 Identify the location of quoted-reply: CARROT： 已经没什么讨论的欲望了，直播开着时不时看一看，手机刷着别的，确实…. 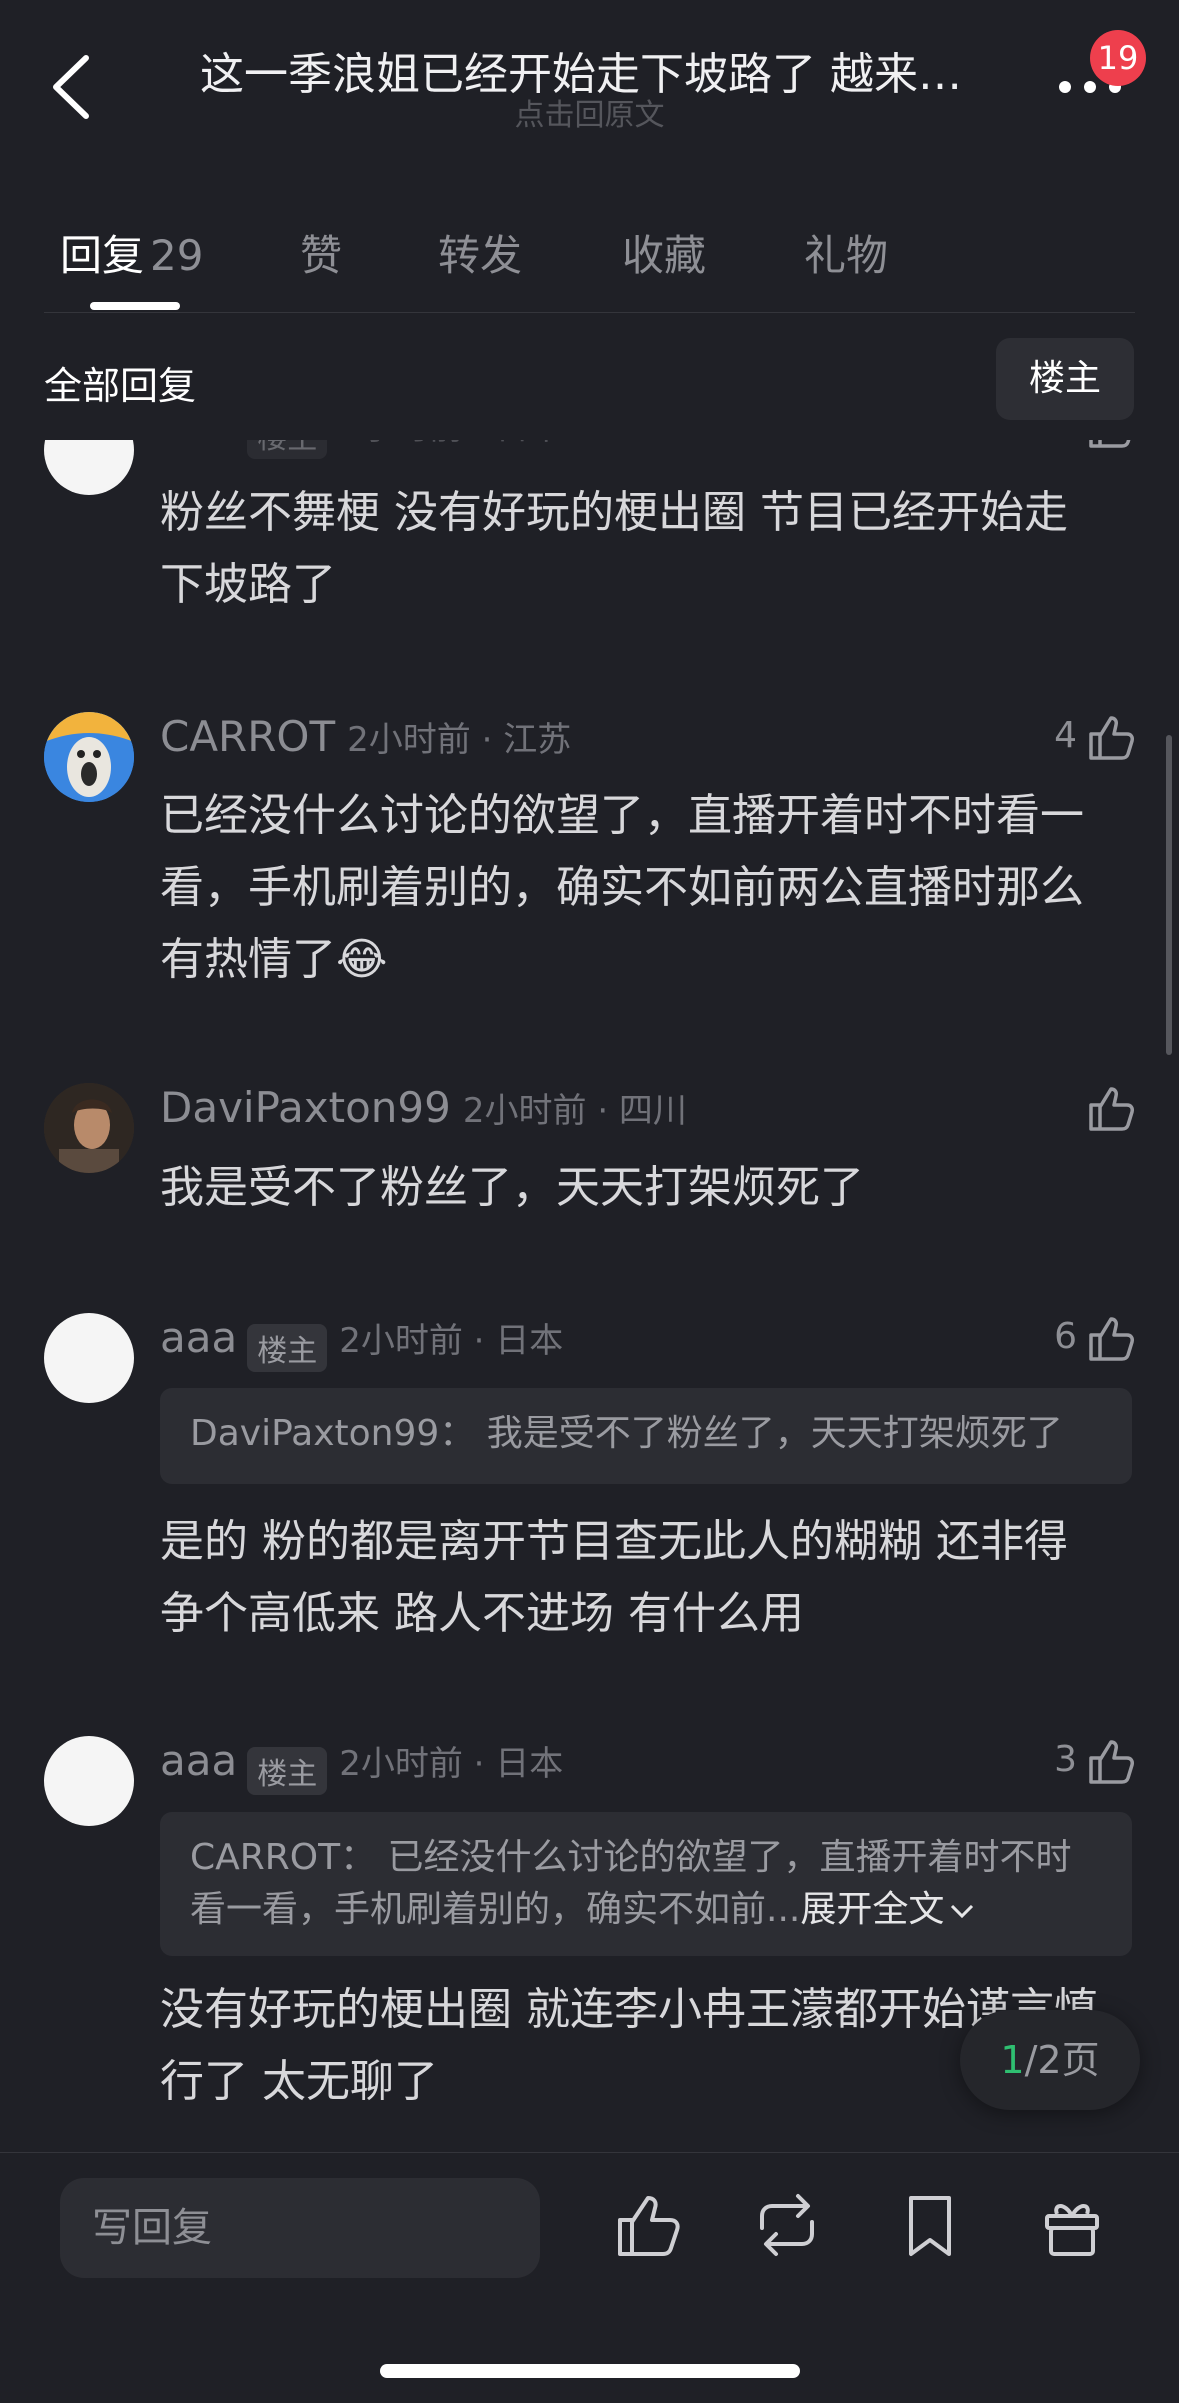
(646, 1884).